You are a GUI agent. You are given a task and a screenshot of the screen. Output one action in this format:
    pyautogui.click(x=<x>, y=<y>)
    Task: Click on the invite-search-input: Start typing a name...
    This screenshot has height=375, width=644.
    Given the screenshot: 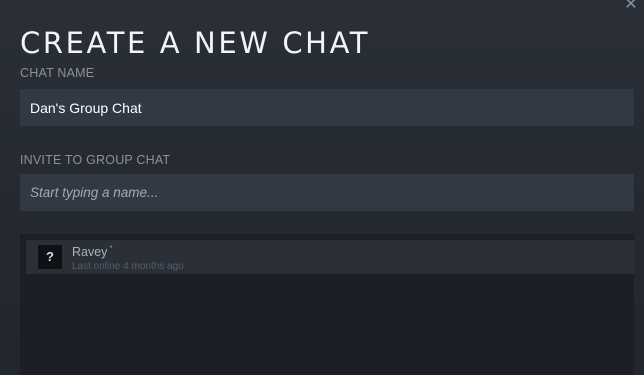 What is the action you would take?
    pyautogui.click(x=327, y=192)
    